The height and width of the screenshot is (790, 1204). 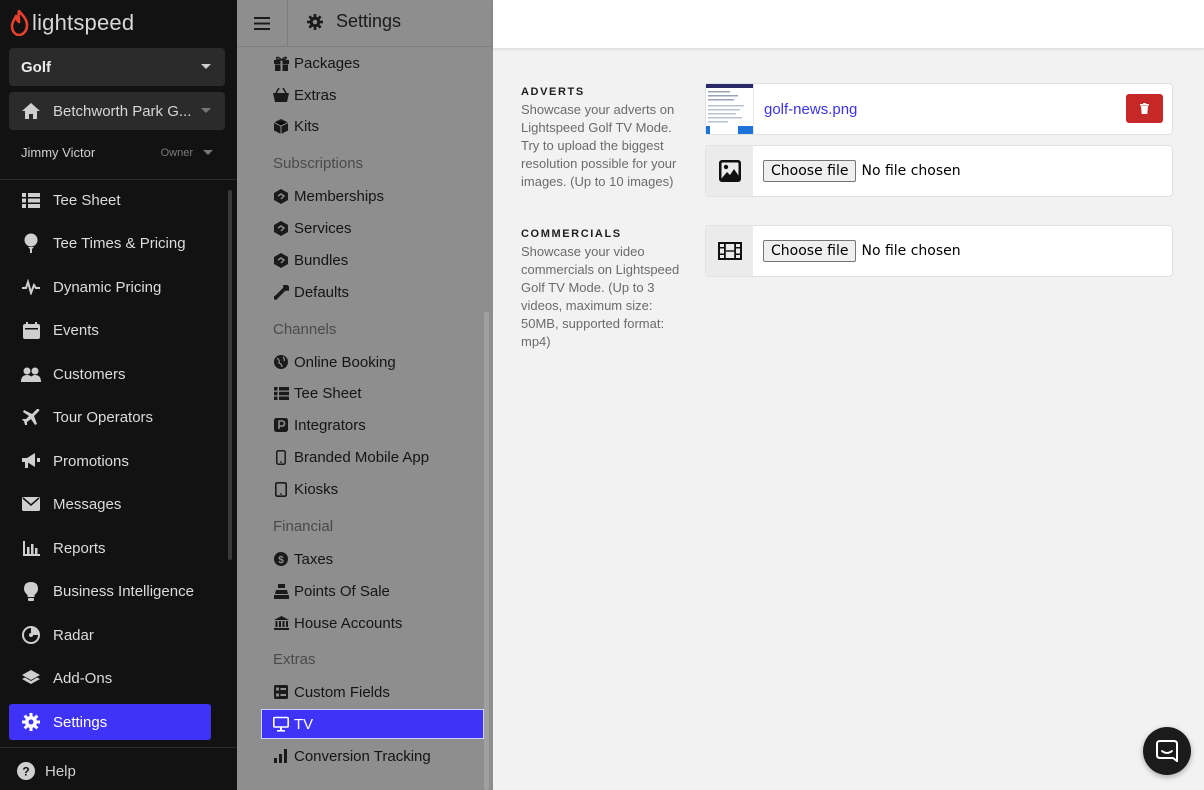 I want to click on settings-section-heading: Financial, so click(x=303, y=526).